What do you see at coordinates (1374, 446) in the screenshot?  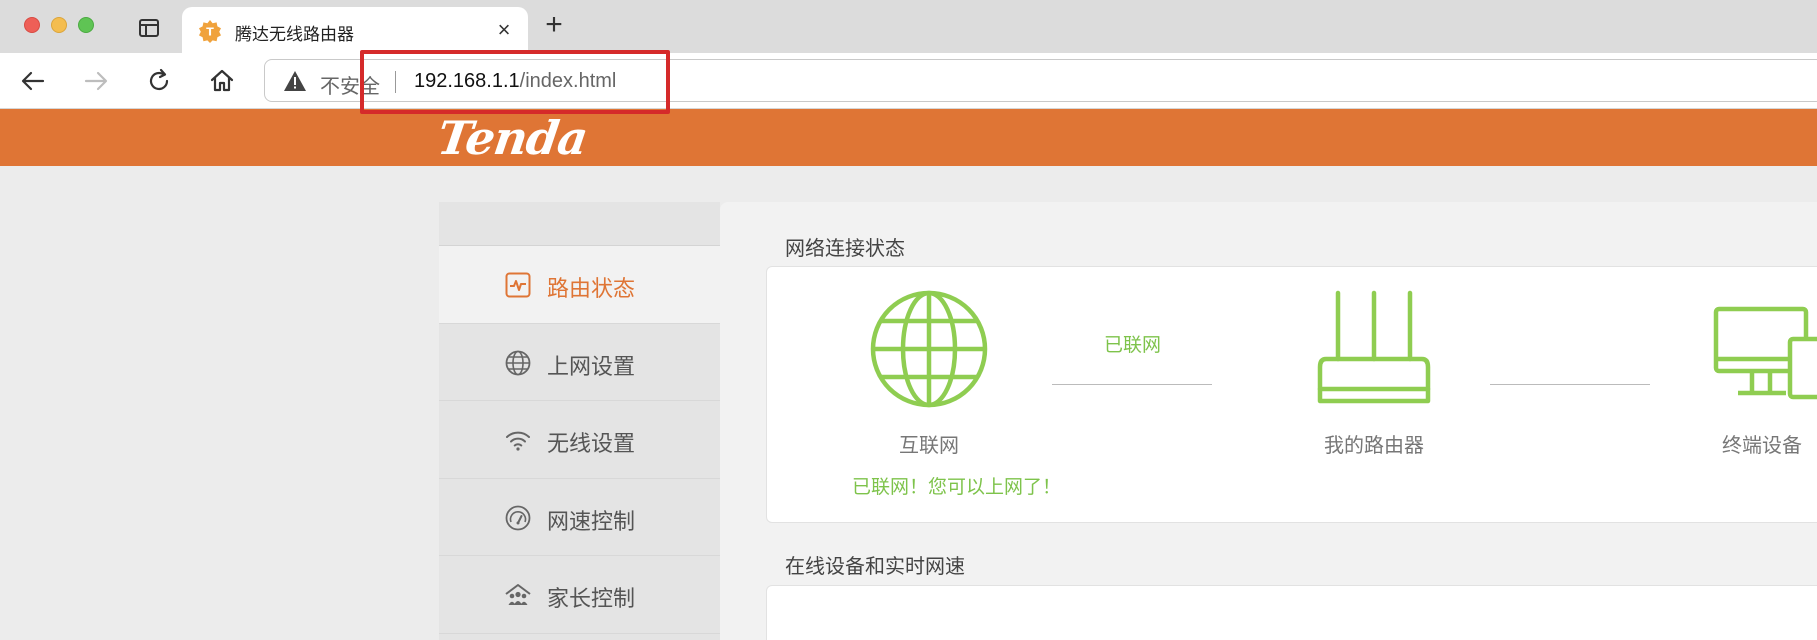 I see `router-label: 我的路由器` at bounding box center [1374, 446].